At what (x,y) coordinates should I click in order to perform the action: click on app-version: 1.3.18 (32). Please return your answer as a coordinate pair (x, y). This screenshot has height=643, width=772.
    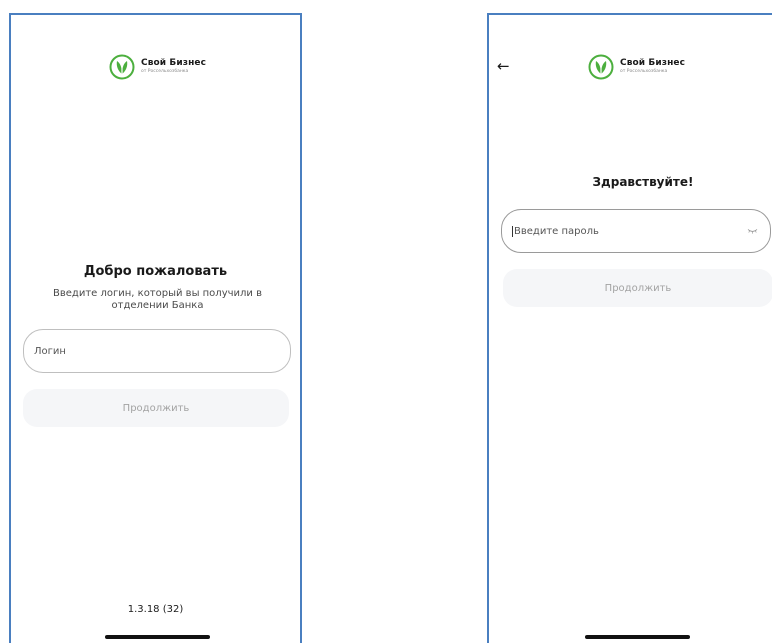
    Looking at the image, I should click on (155, 609).